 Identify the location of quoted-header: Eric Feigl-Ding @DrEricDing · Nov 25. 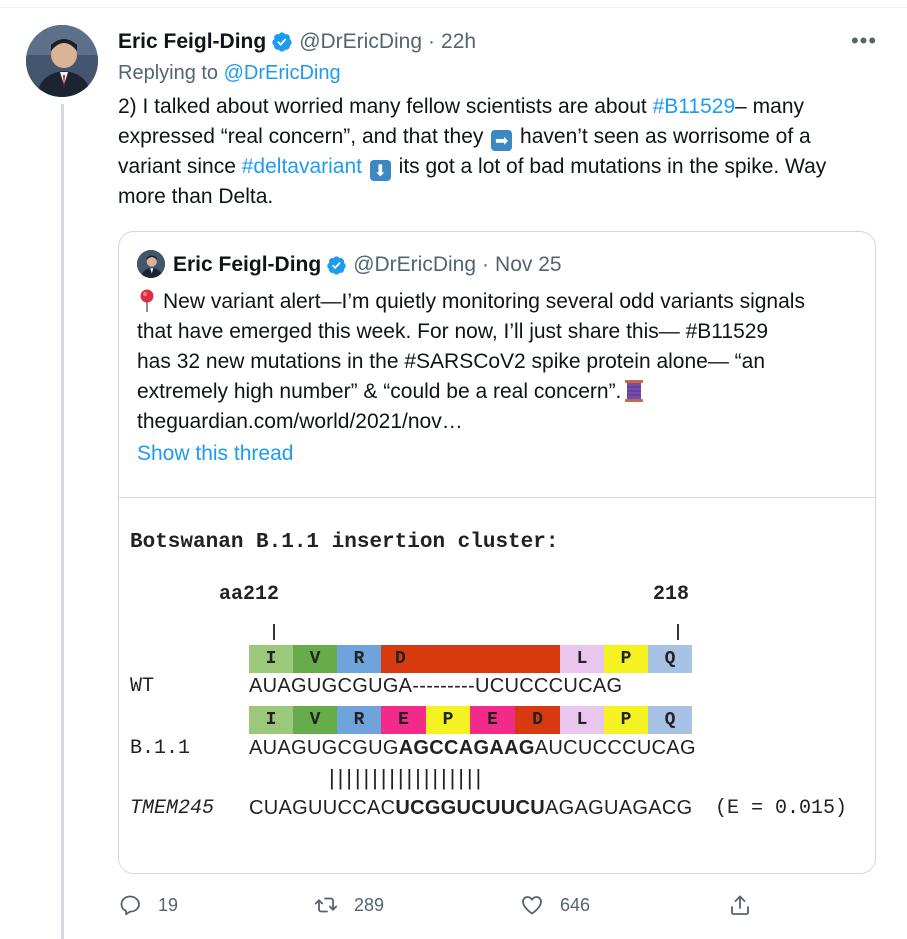
(367, 265).